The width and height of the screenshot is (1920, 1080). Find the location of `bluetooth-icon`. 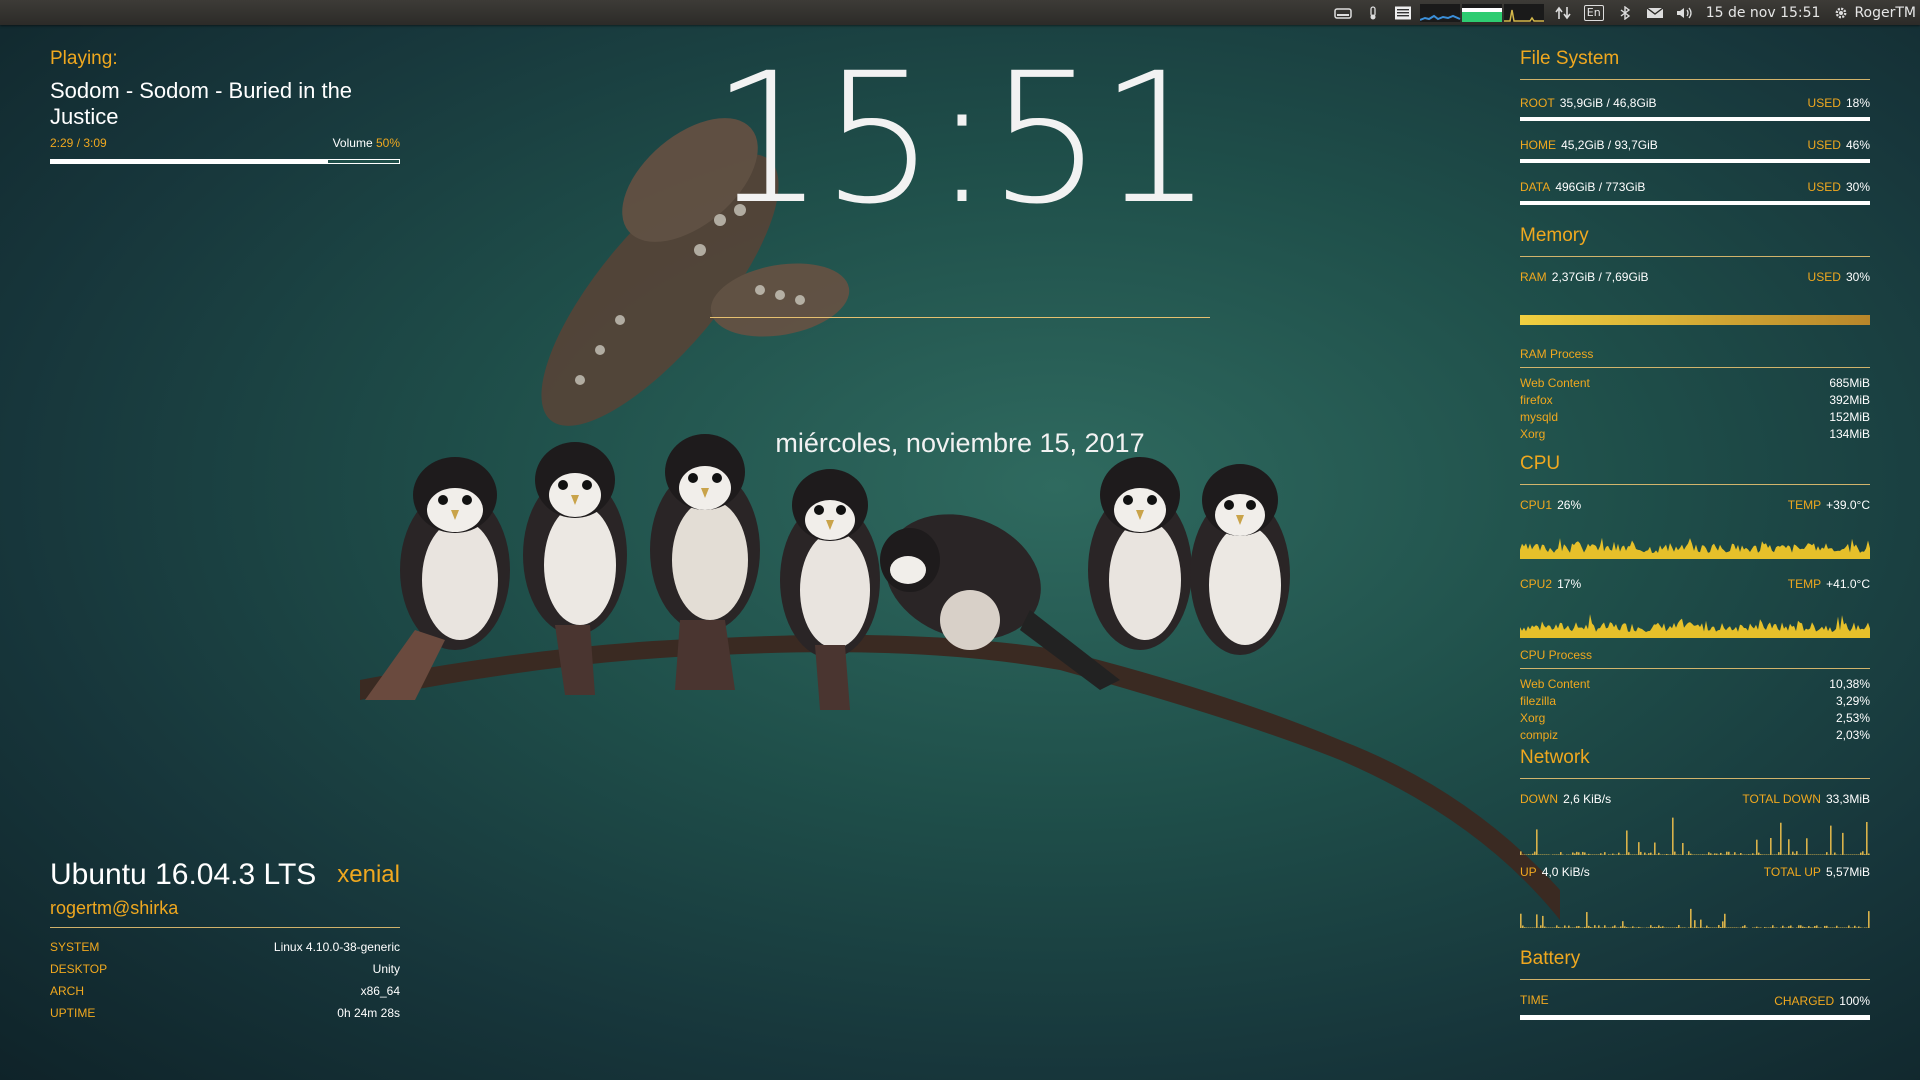

bluetooth-icon is located at coordinates (1625, 12).